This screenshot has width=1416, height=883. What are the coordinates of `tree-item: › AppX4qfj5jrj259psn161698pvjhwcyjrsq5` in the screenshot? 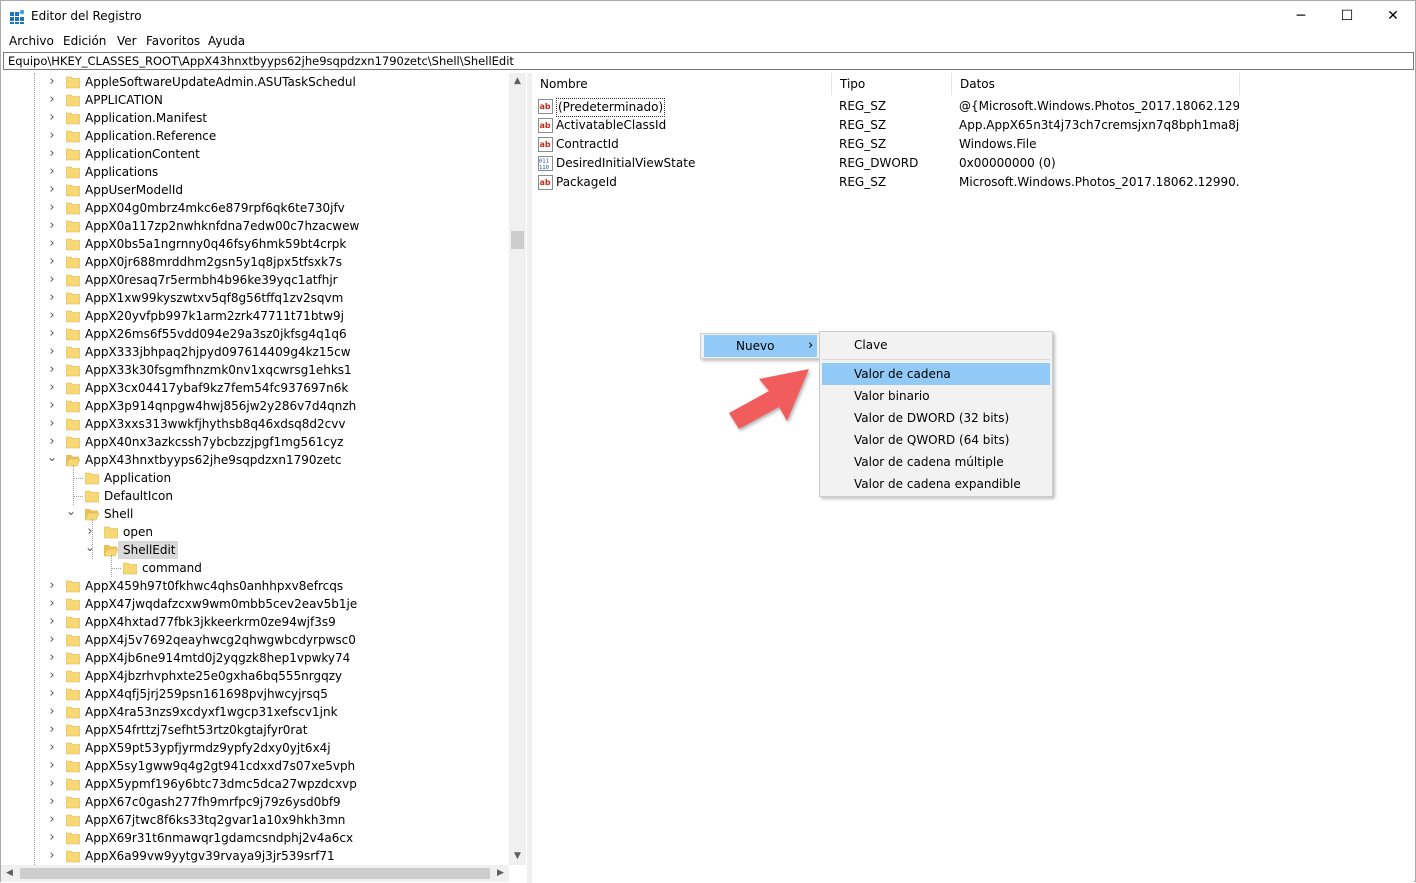 It's located at (255, 694).